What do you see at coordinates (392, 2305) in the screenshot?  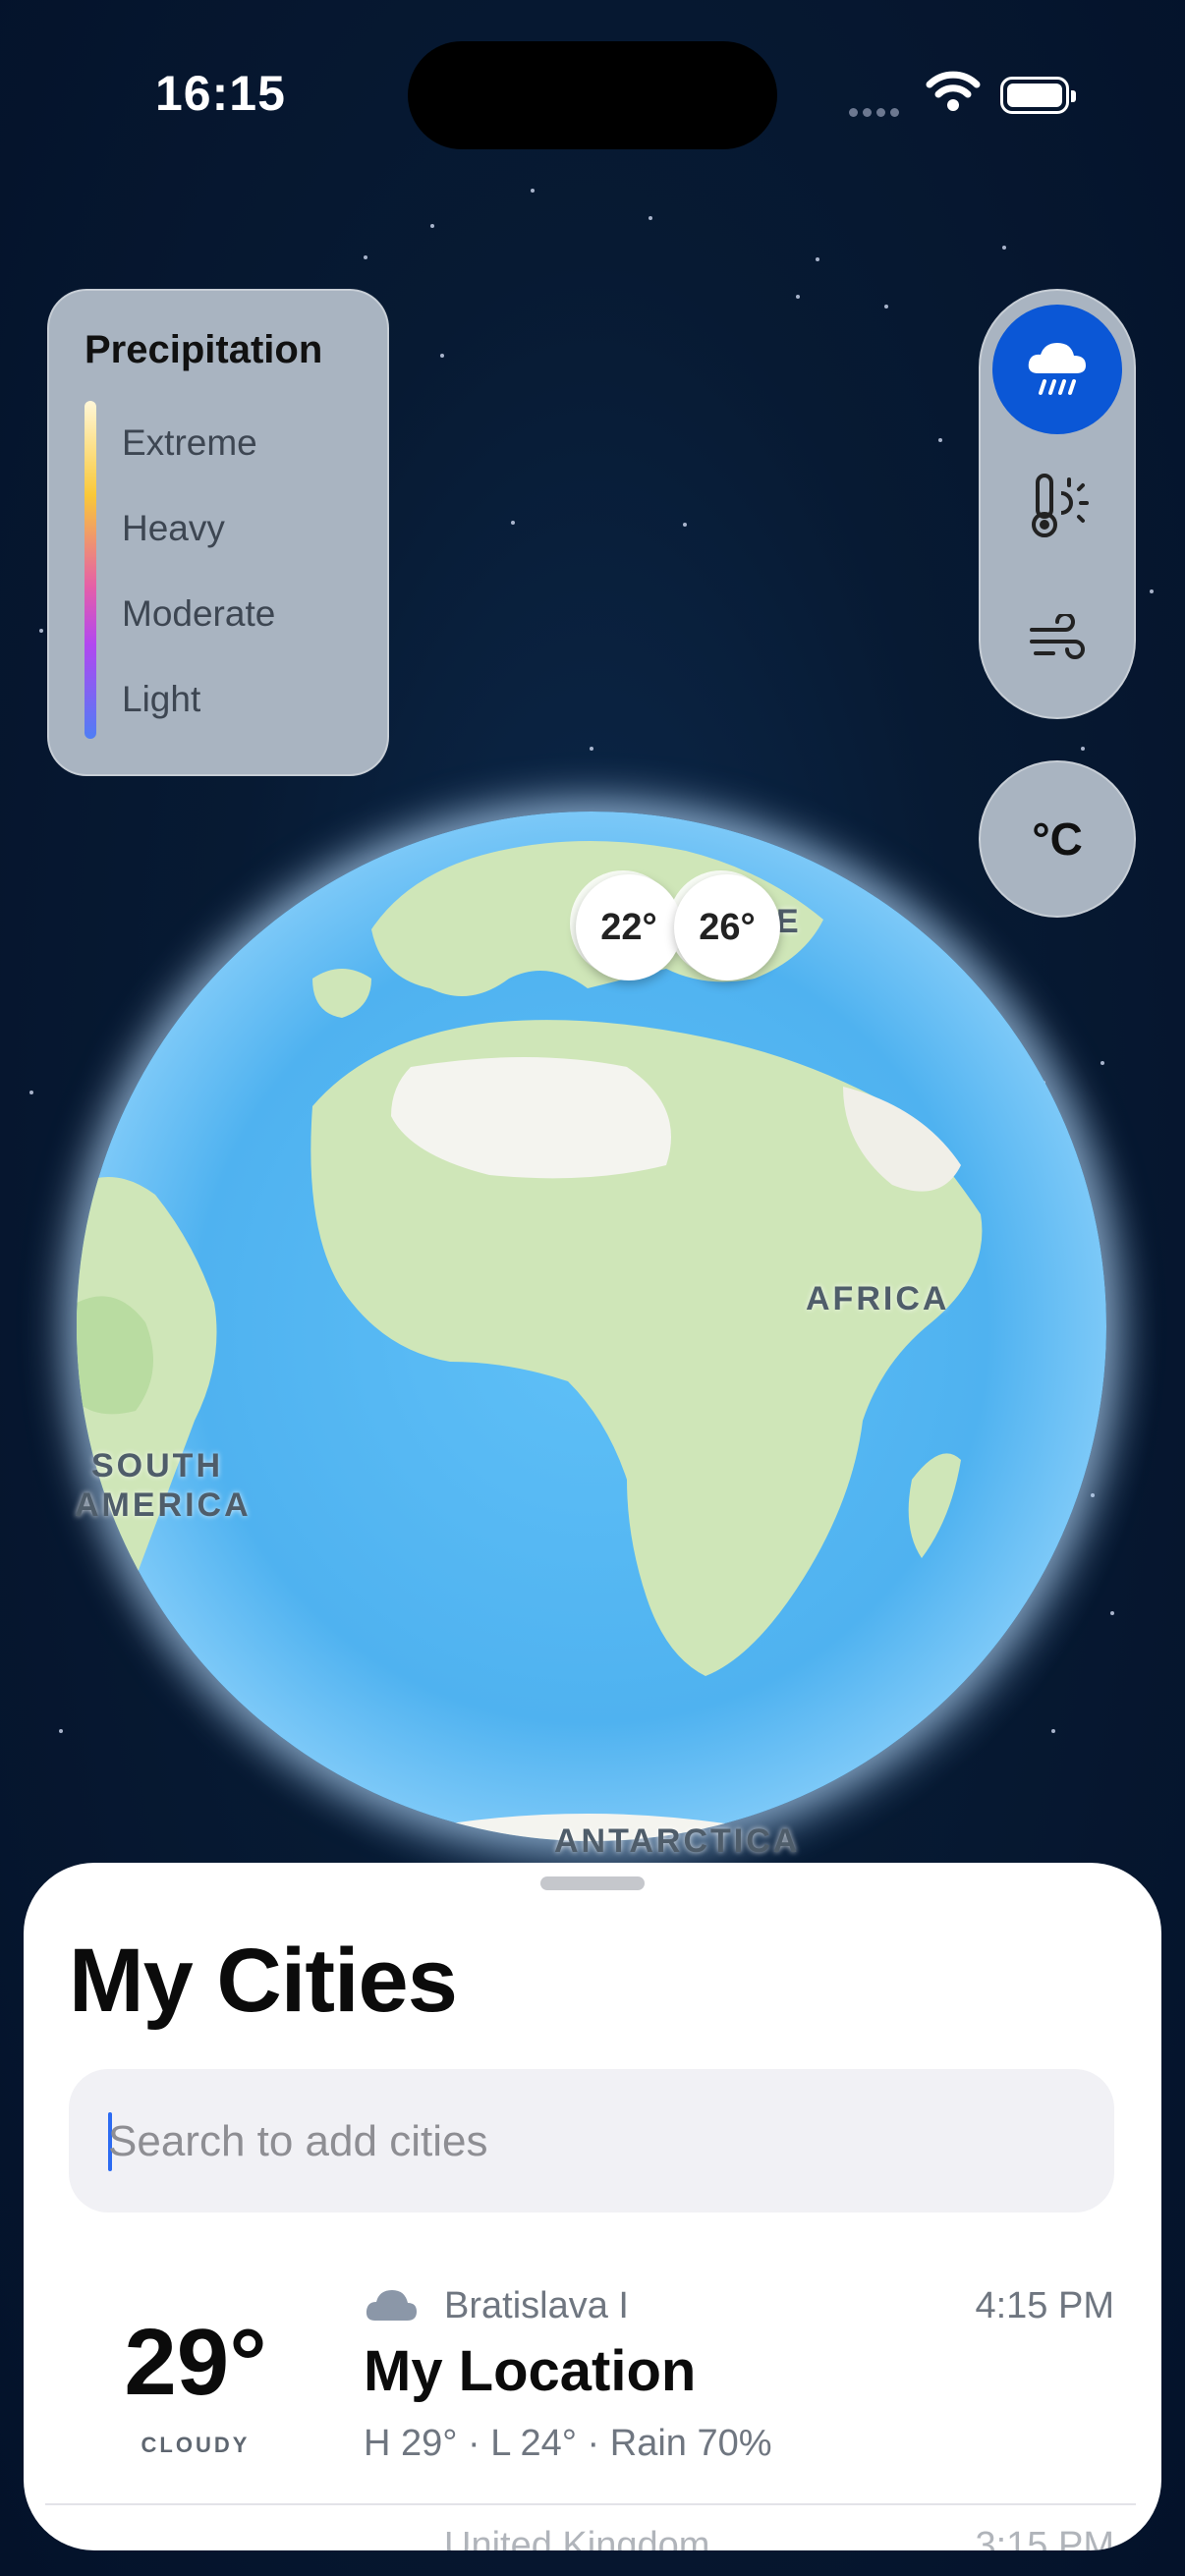 I see `cloud-icon` at bounding box center [392, 2305].